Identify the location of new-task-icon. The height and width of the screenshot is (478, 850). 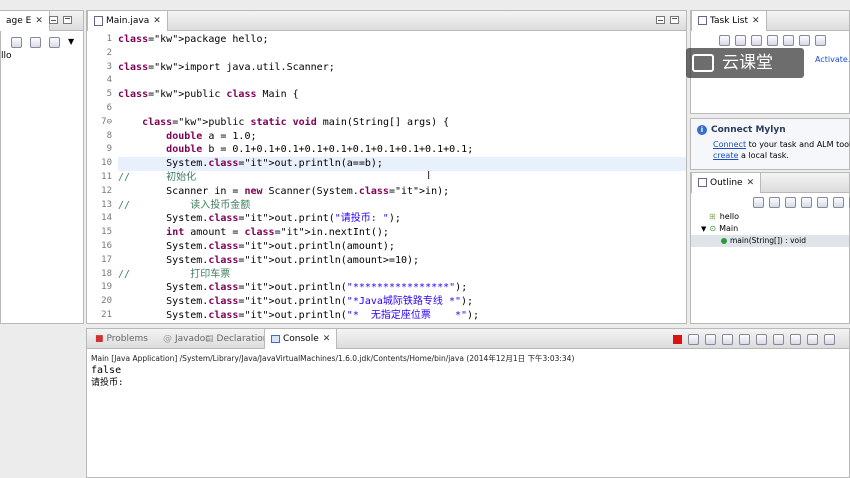
(724, 40).